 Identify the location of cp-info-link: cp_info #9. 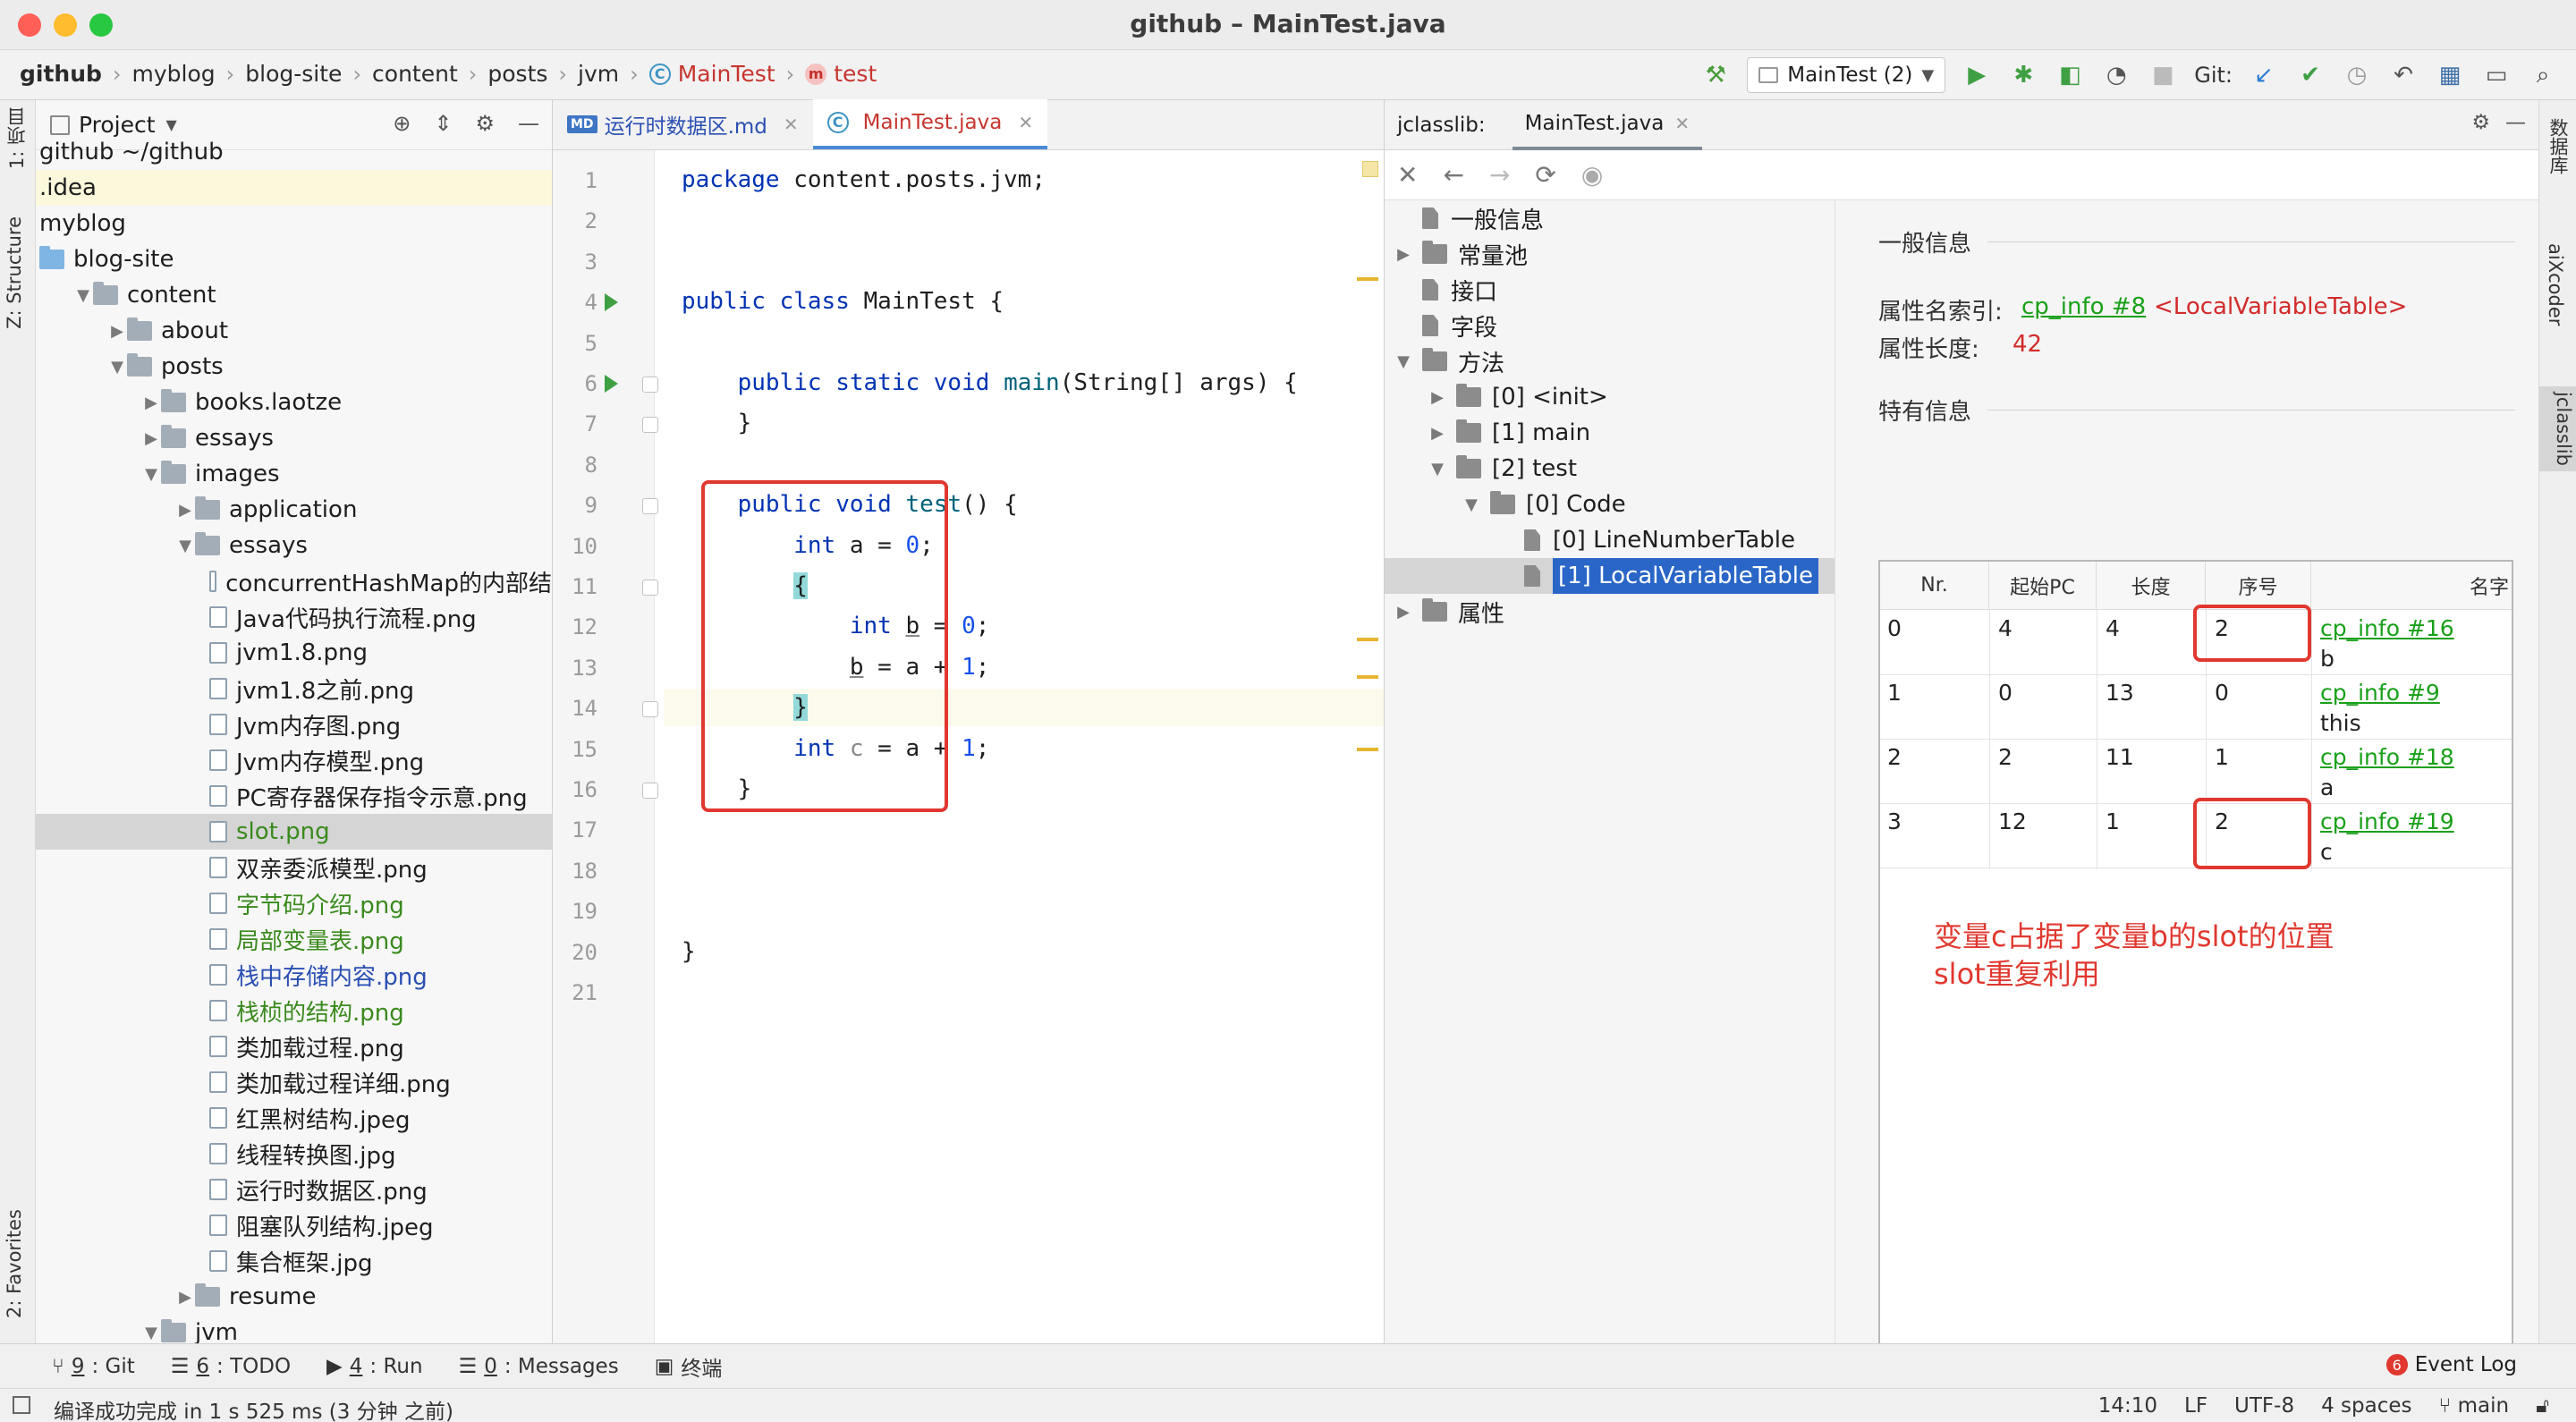
(2380, 693).